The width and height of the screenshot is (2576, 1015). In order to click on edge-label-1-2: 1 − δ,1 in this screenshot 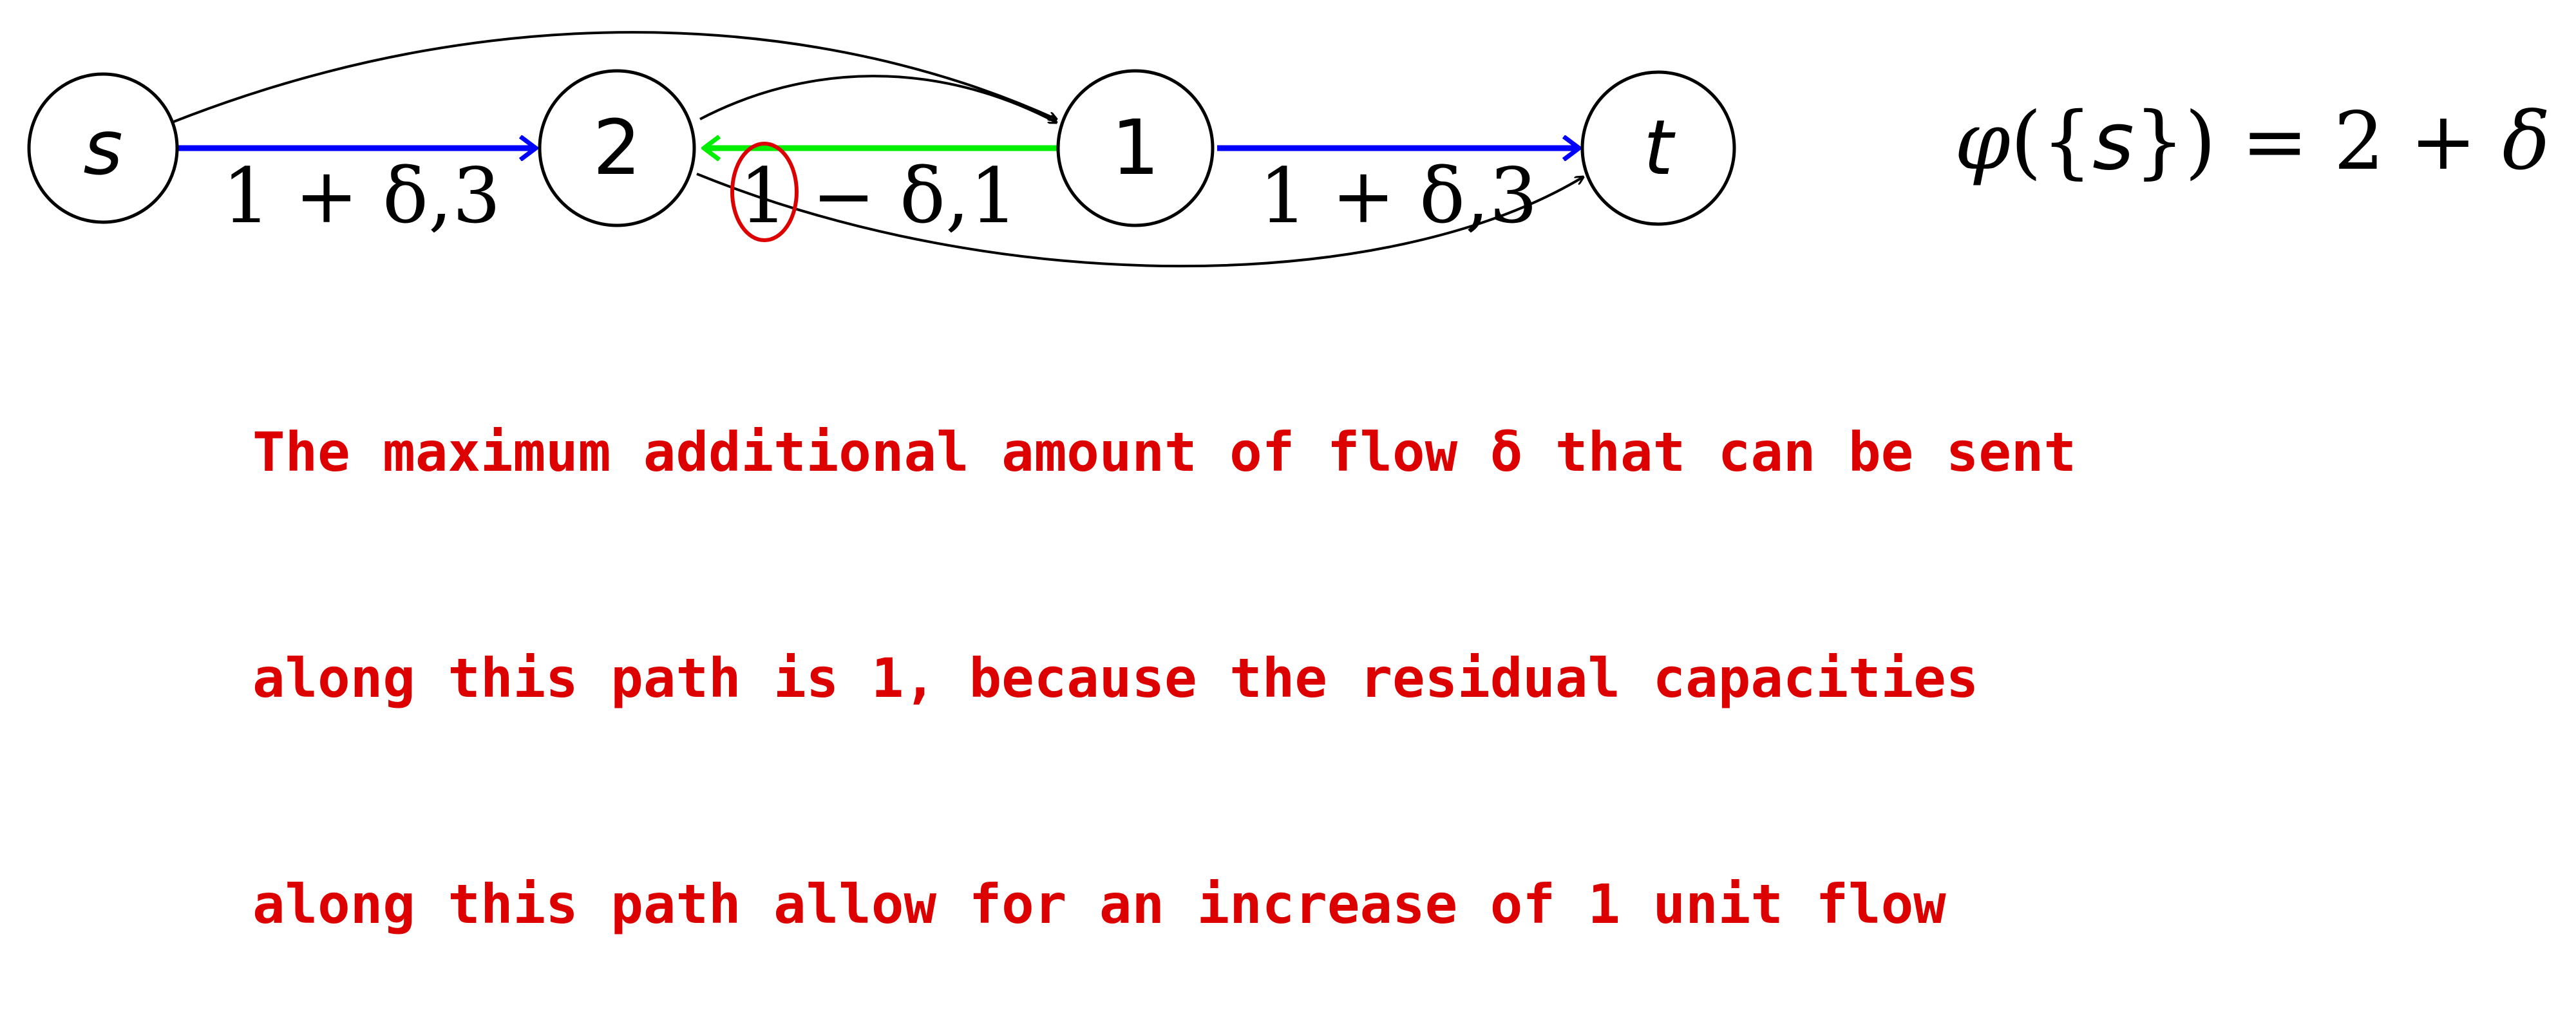, I will do `click(878, 195)`.